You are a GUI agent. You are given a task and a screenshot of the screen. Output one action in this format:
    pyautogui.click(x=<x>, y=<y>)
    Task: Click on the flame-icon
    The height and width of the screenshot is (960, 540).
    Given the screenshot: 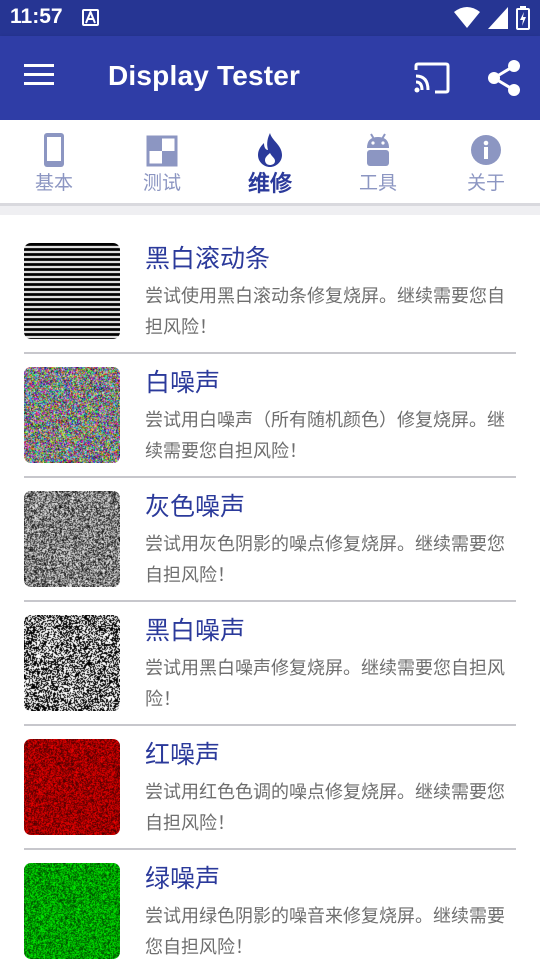 What is the action you would take?
    pyautogui.click(x=270, y=150)
    